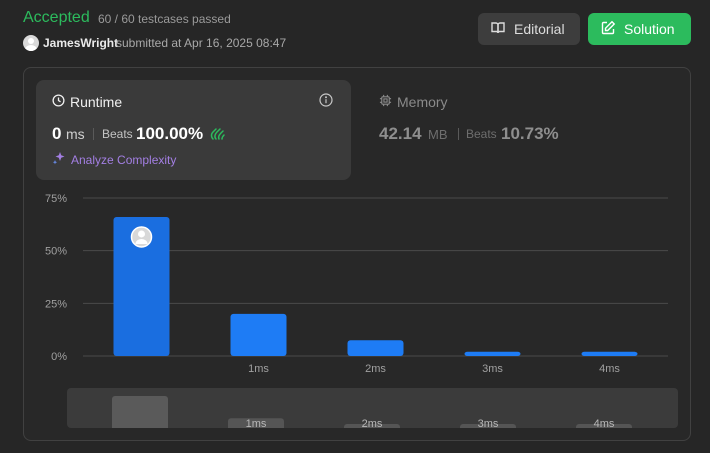 This screenshot has height=453, width=710. Describe the element at coordinates (481, 134) in the screenshot. I see `memory-beats-label: Beats` at that location.